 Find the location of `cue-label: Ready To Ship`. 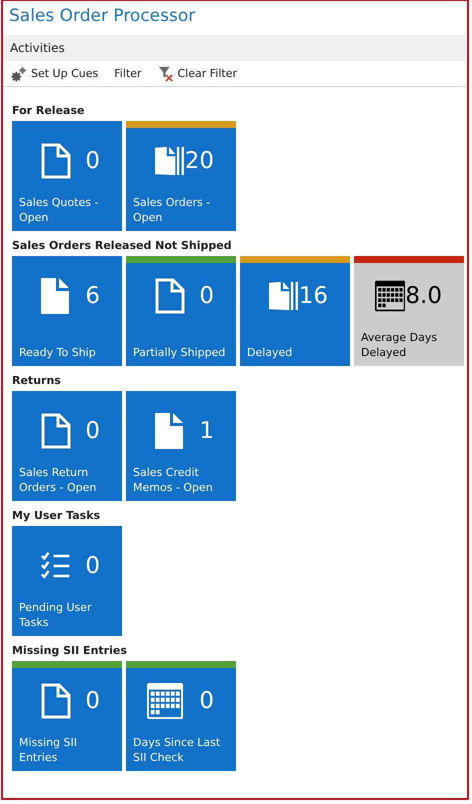

cue-label: Ready To Ship is located at coordinates (58, 352).